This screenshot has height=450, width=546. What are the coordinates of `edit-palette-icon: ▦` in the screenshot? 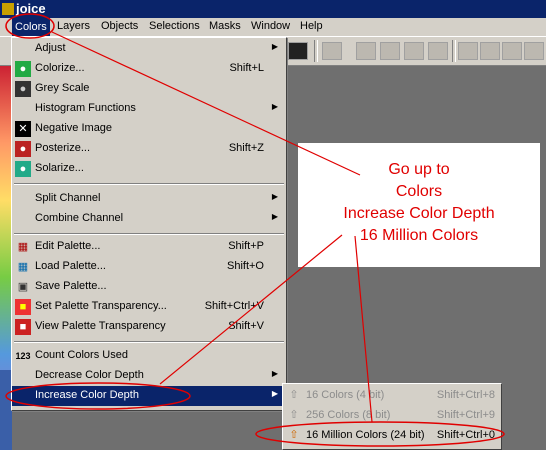 It's located at (23, 247).